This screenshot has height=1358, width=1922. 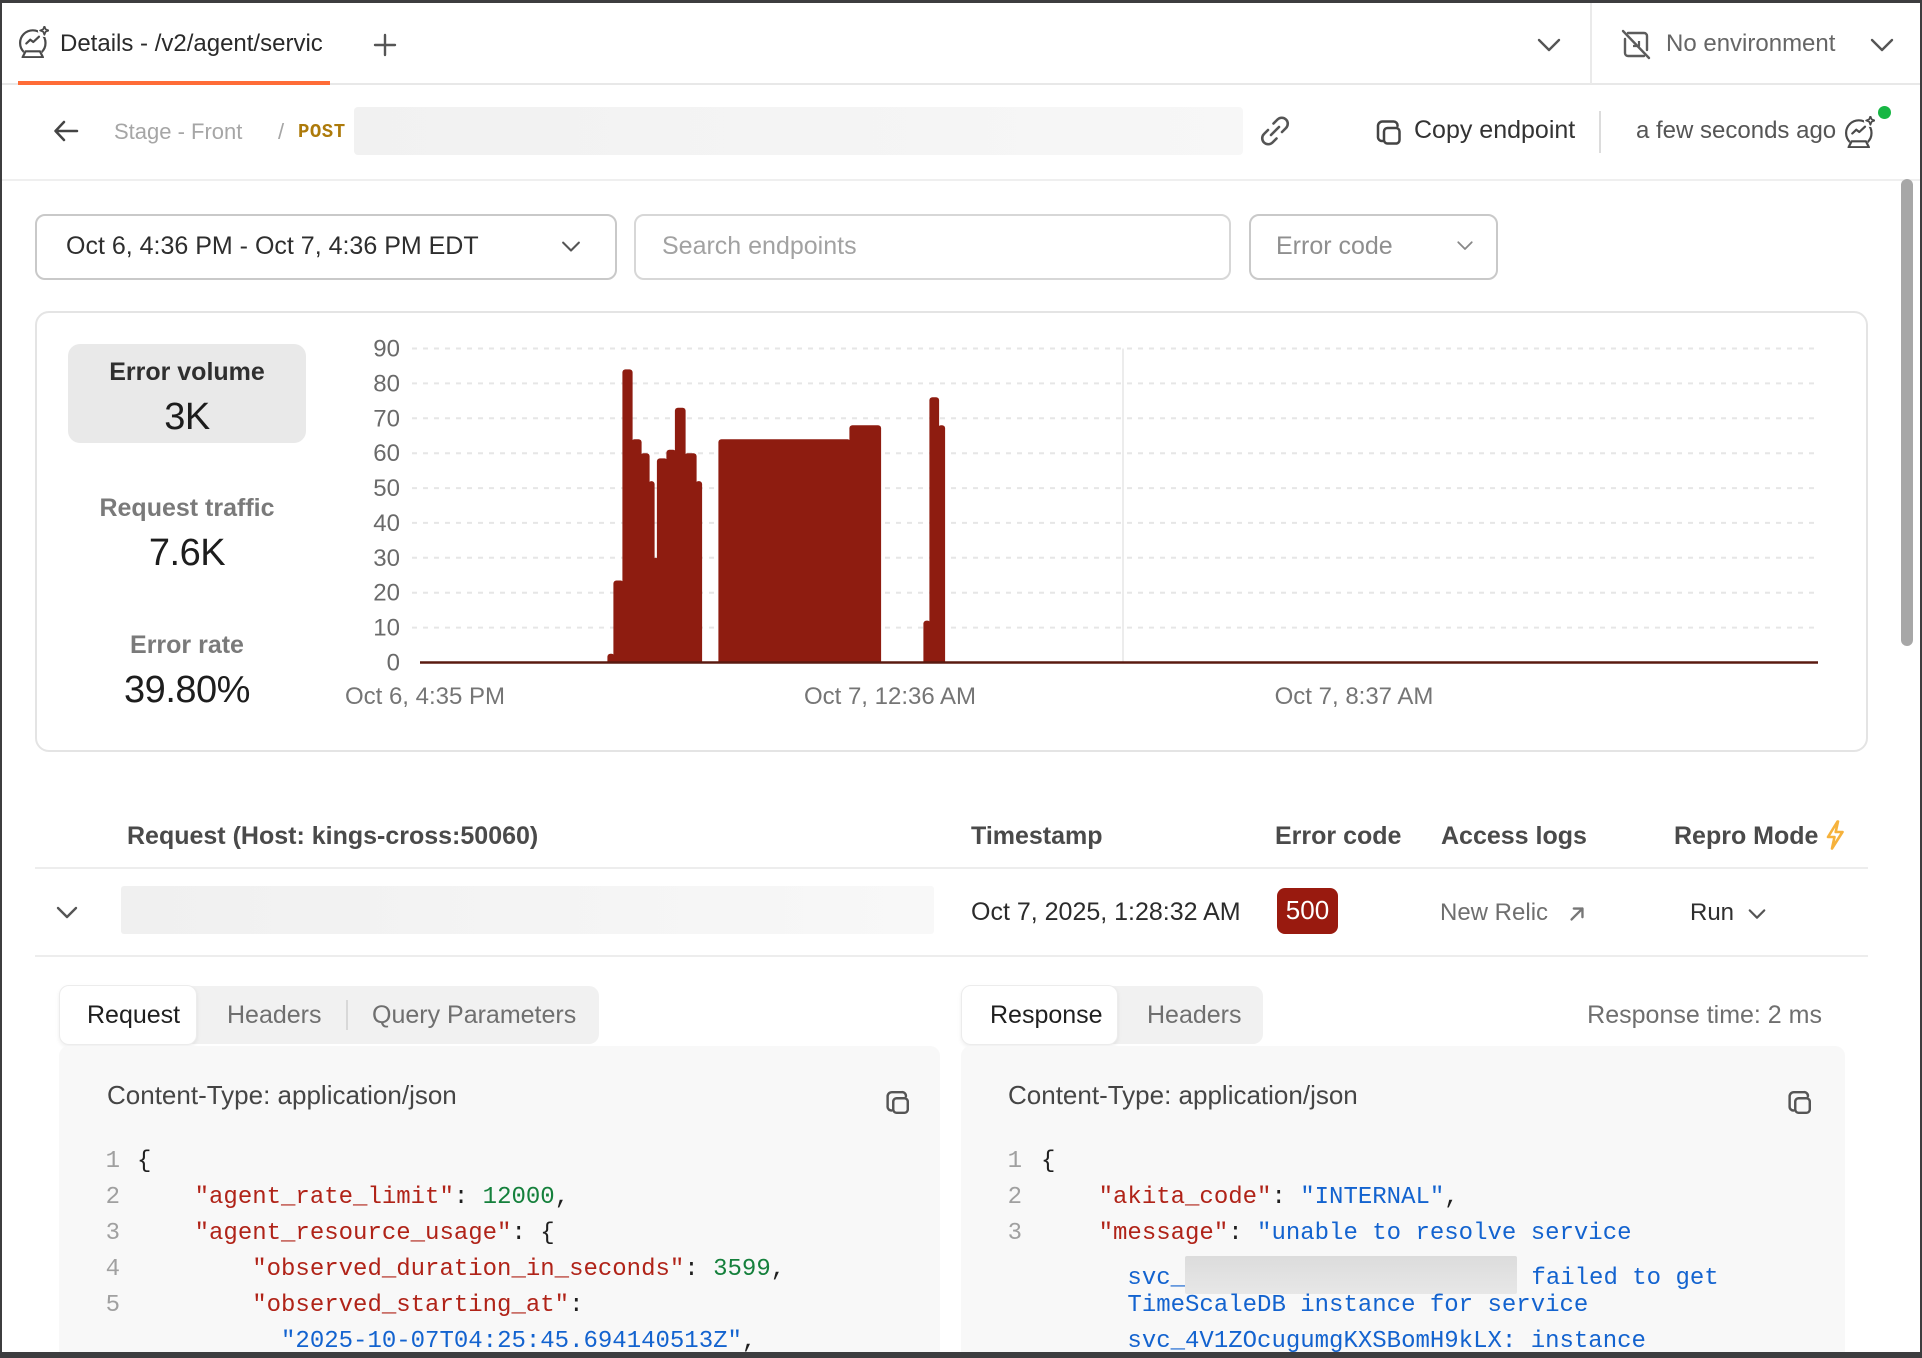 I want to click on svg-text: 0, so click(x=393, y=663).